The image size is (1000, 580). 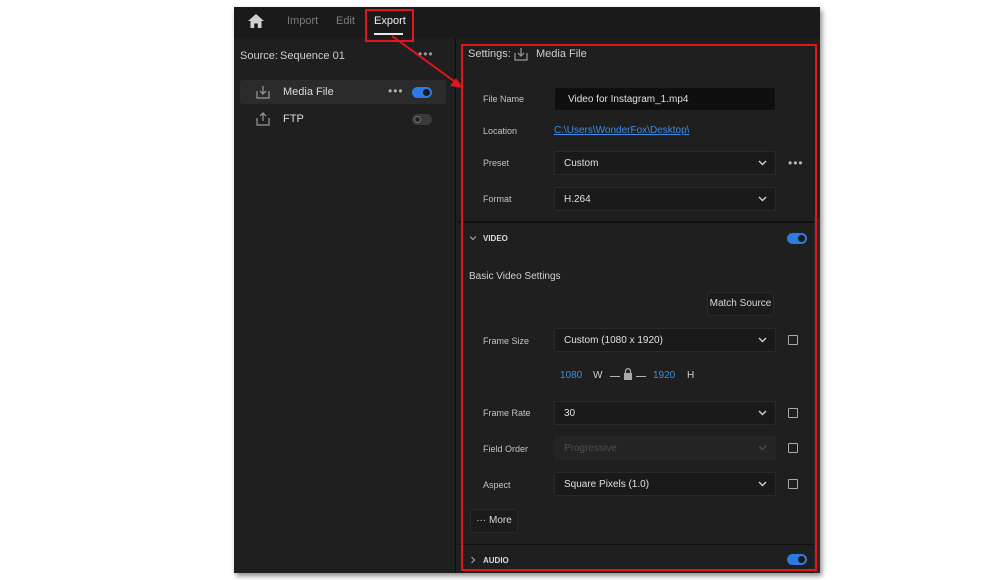 I want to click on source-more-button: •••, so click(x=426, y=54).